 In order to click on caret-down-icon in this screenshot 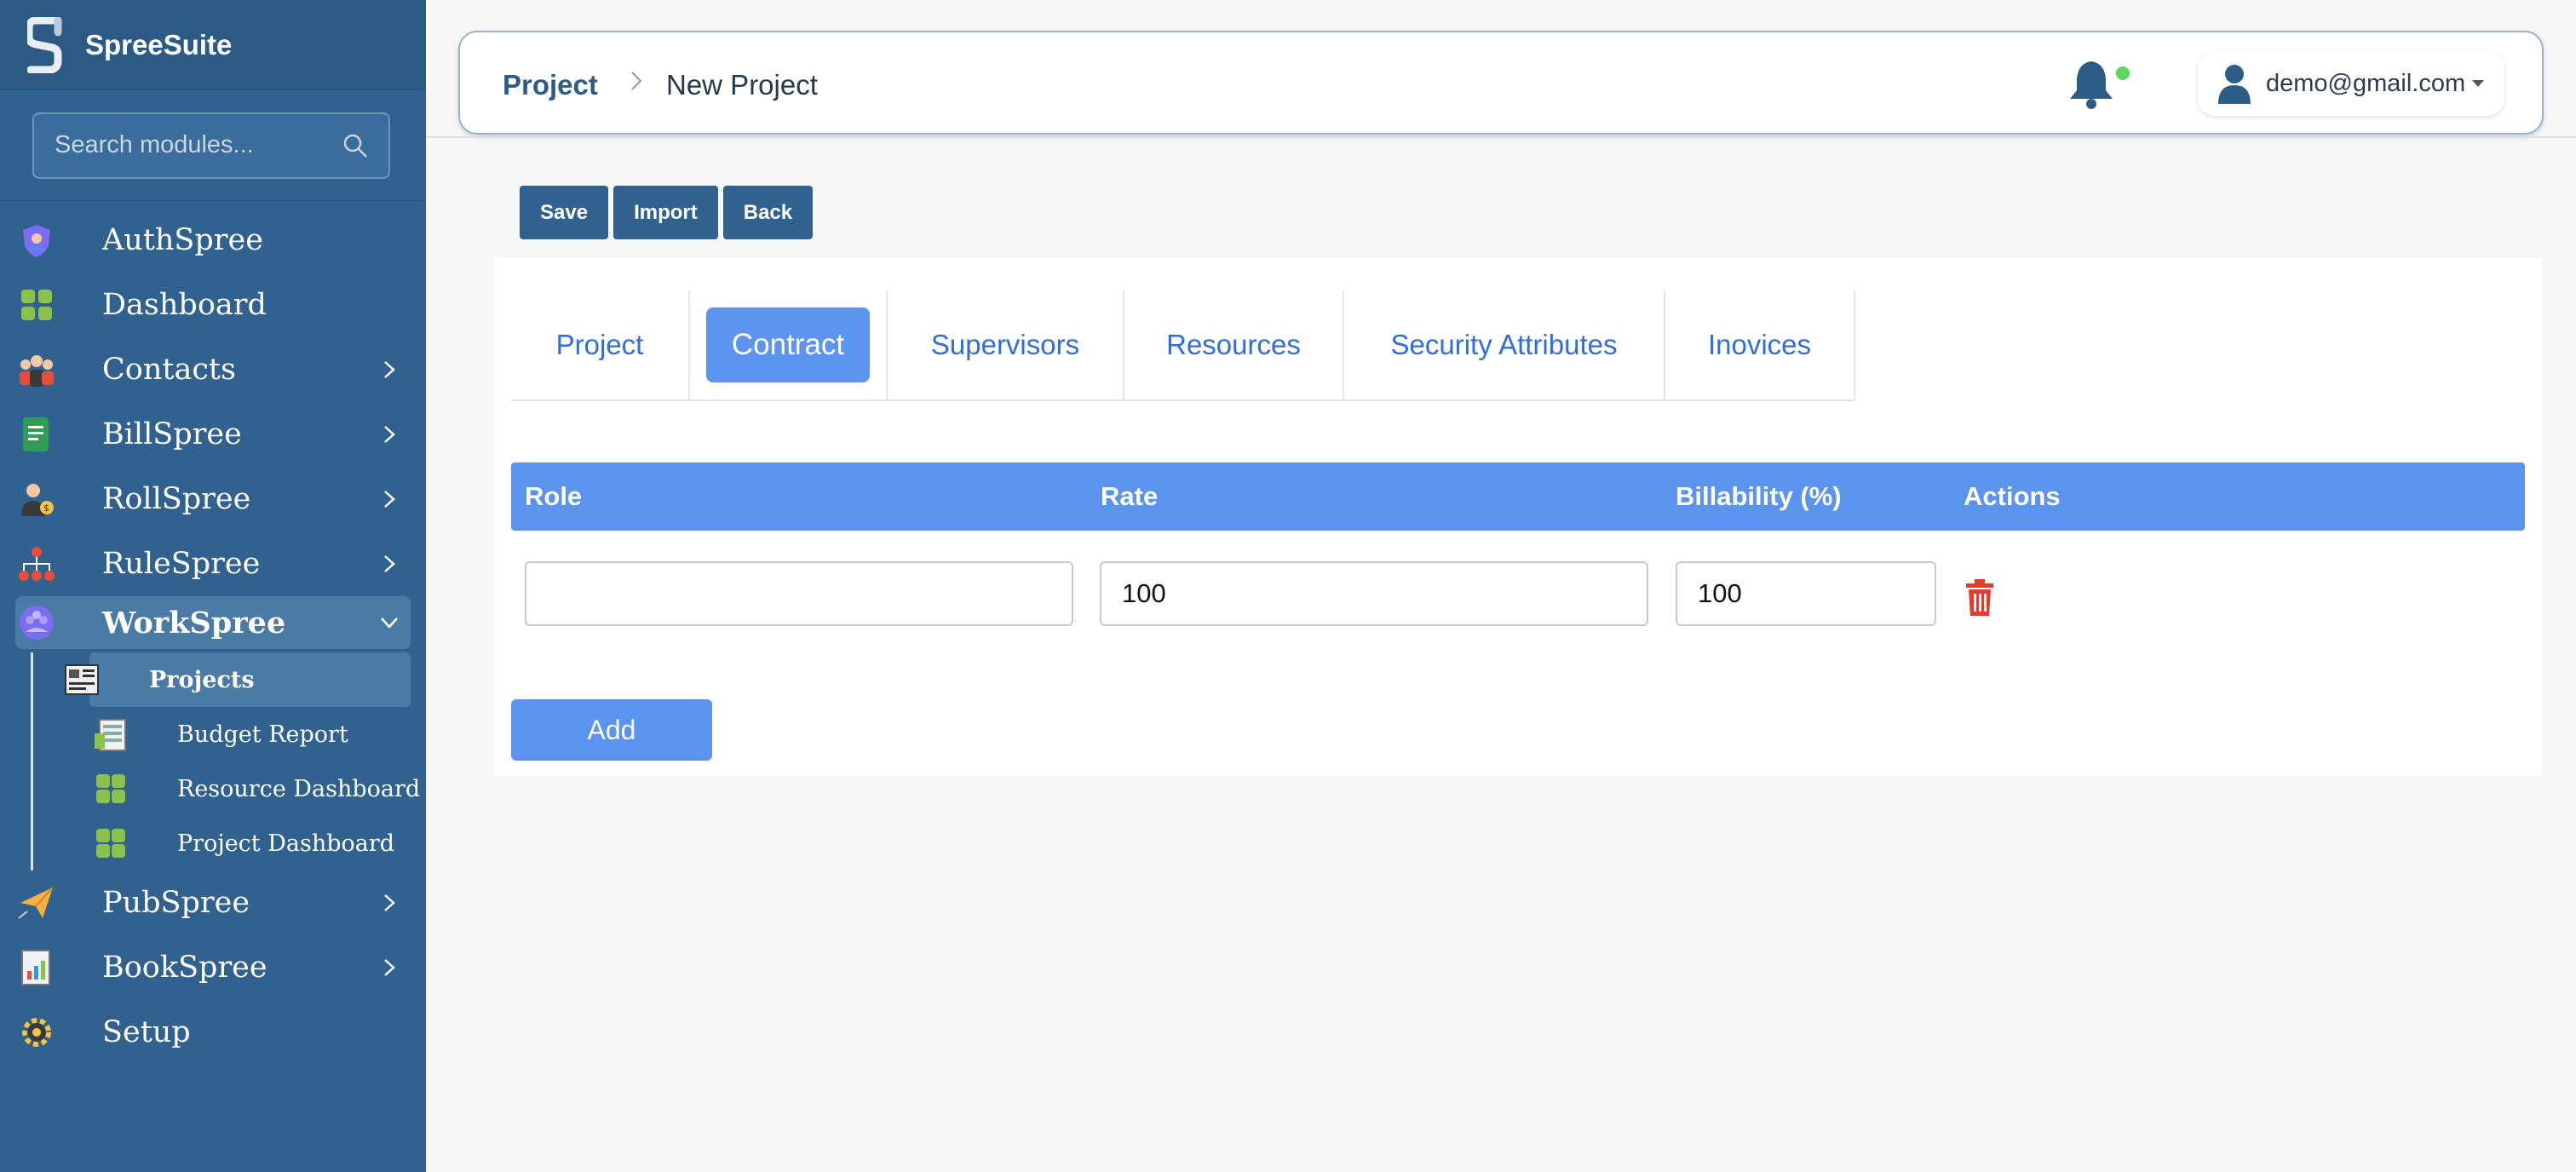, I will do `click(2479, 83)`.